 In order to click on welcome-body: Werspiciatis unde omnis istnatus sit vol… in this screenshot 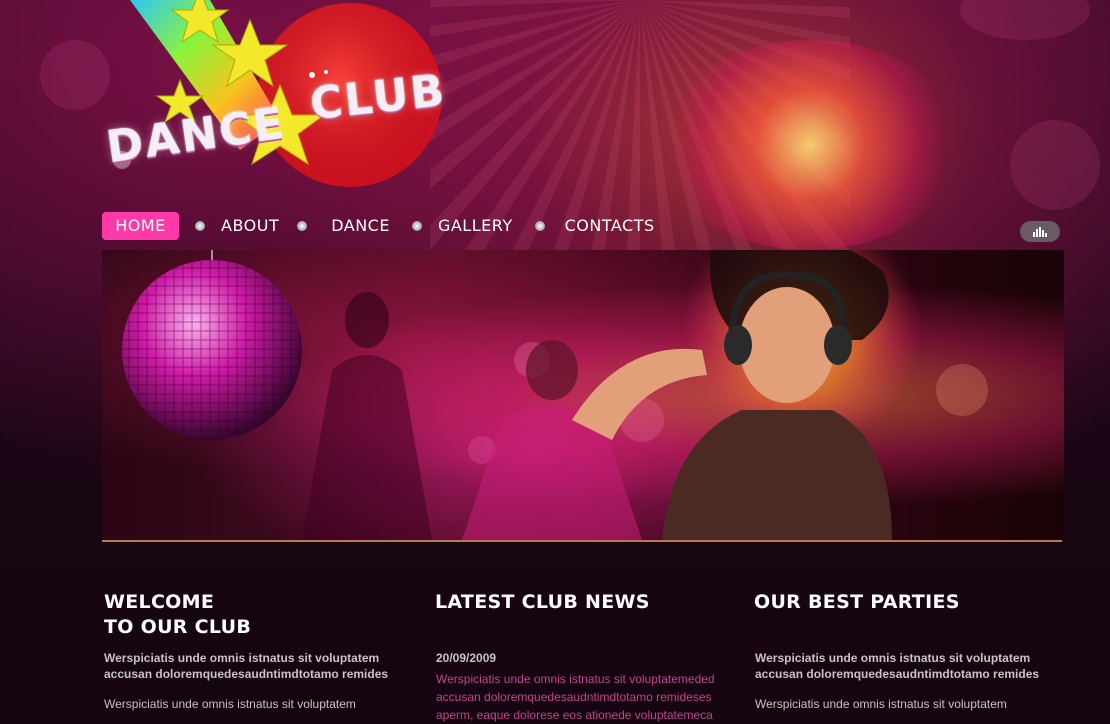, I will do `click(230, 704)`.